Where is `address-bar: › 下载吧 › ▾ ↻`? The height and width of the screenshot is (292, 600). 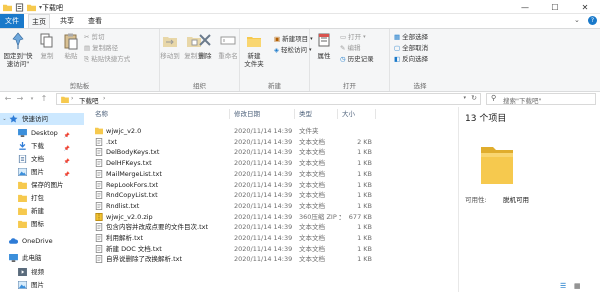
address-bar: › 下载吧 › ▾ ↻ is located at coordinates (268, 99).